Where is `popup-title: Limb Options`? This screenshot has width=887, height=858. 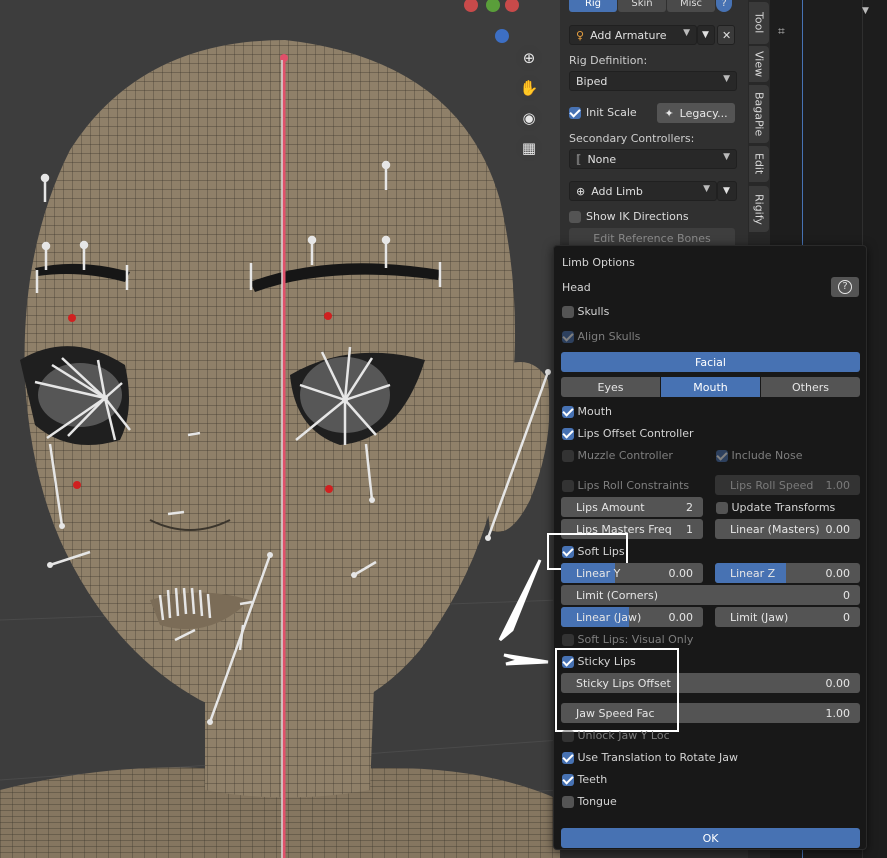
popup-title: Limb Options is located at coordinates (598, 262).